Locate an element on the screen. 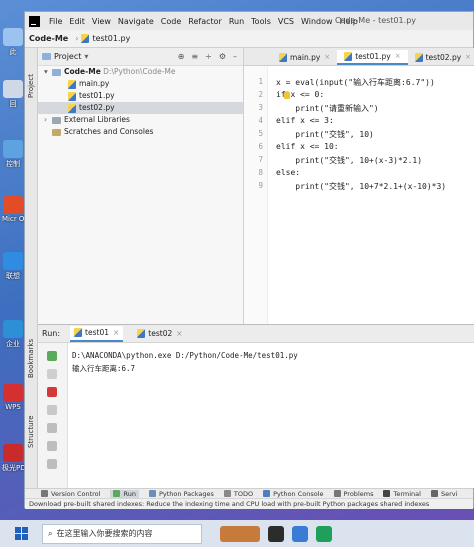 The width and height of the screenshot is (474, 547). wrench-icon is located at coordinates (52, 374).